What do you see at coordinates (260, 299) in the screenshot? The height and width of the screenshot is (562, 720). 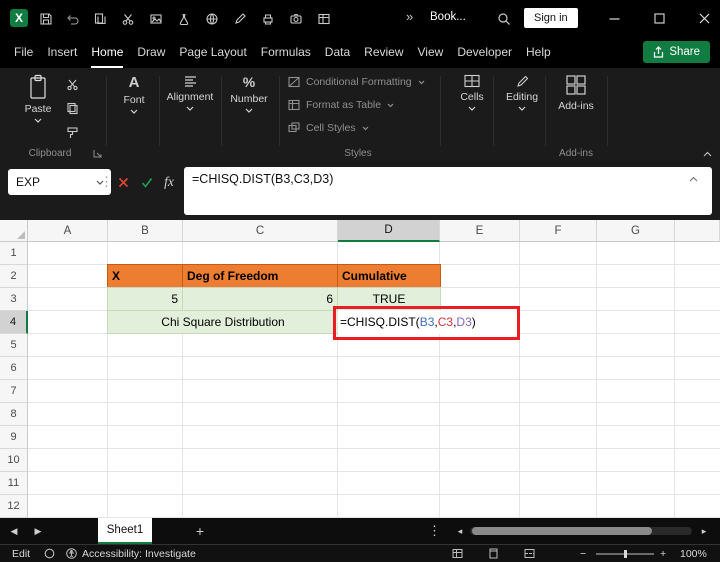 I see `cell-c3: 6` at bounding box center [260, 299].